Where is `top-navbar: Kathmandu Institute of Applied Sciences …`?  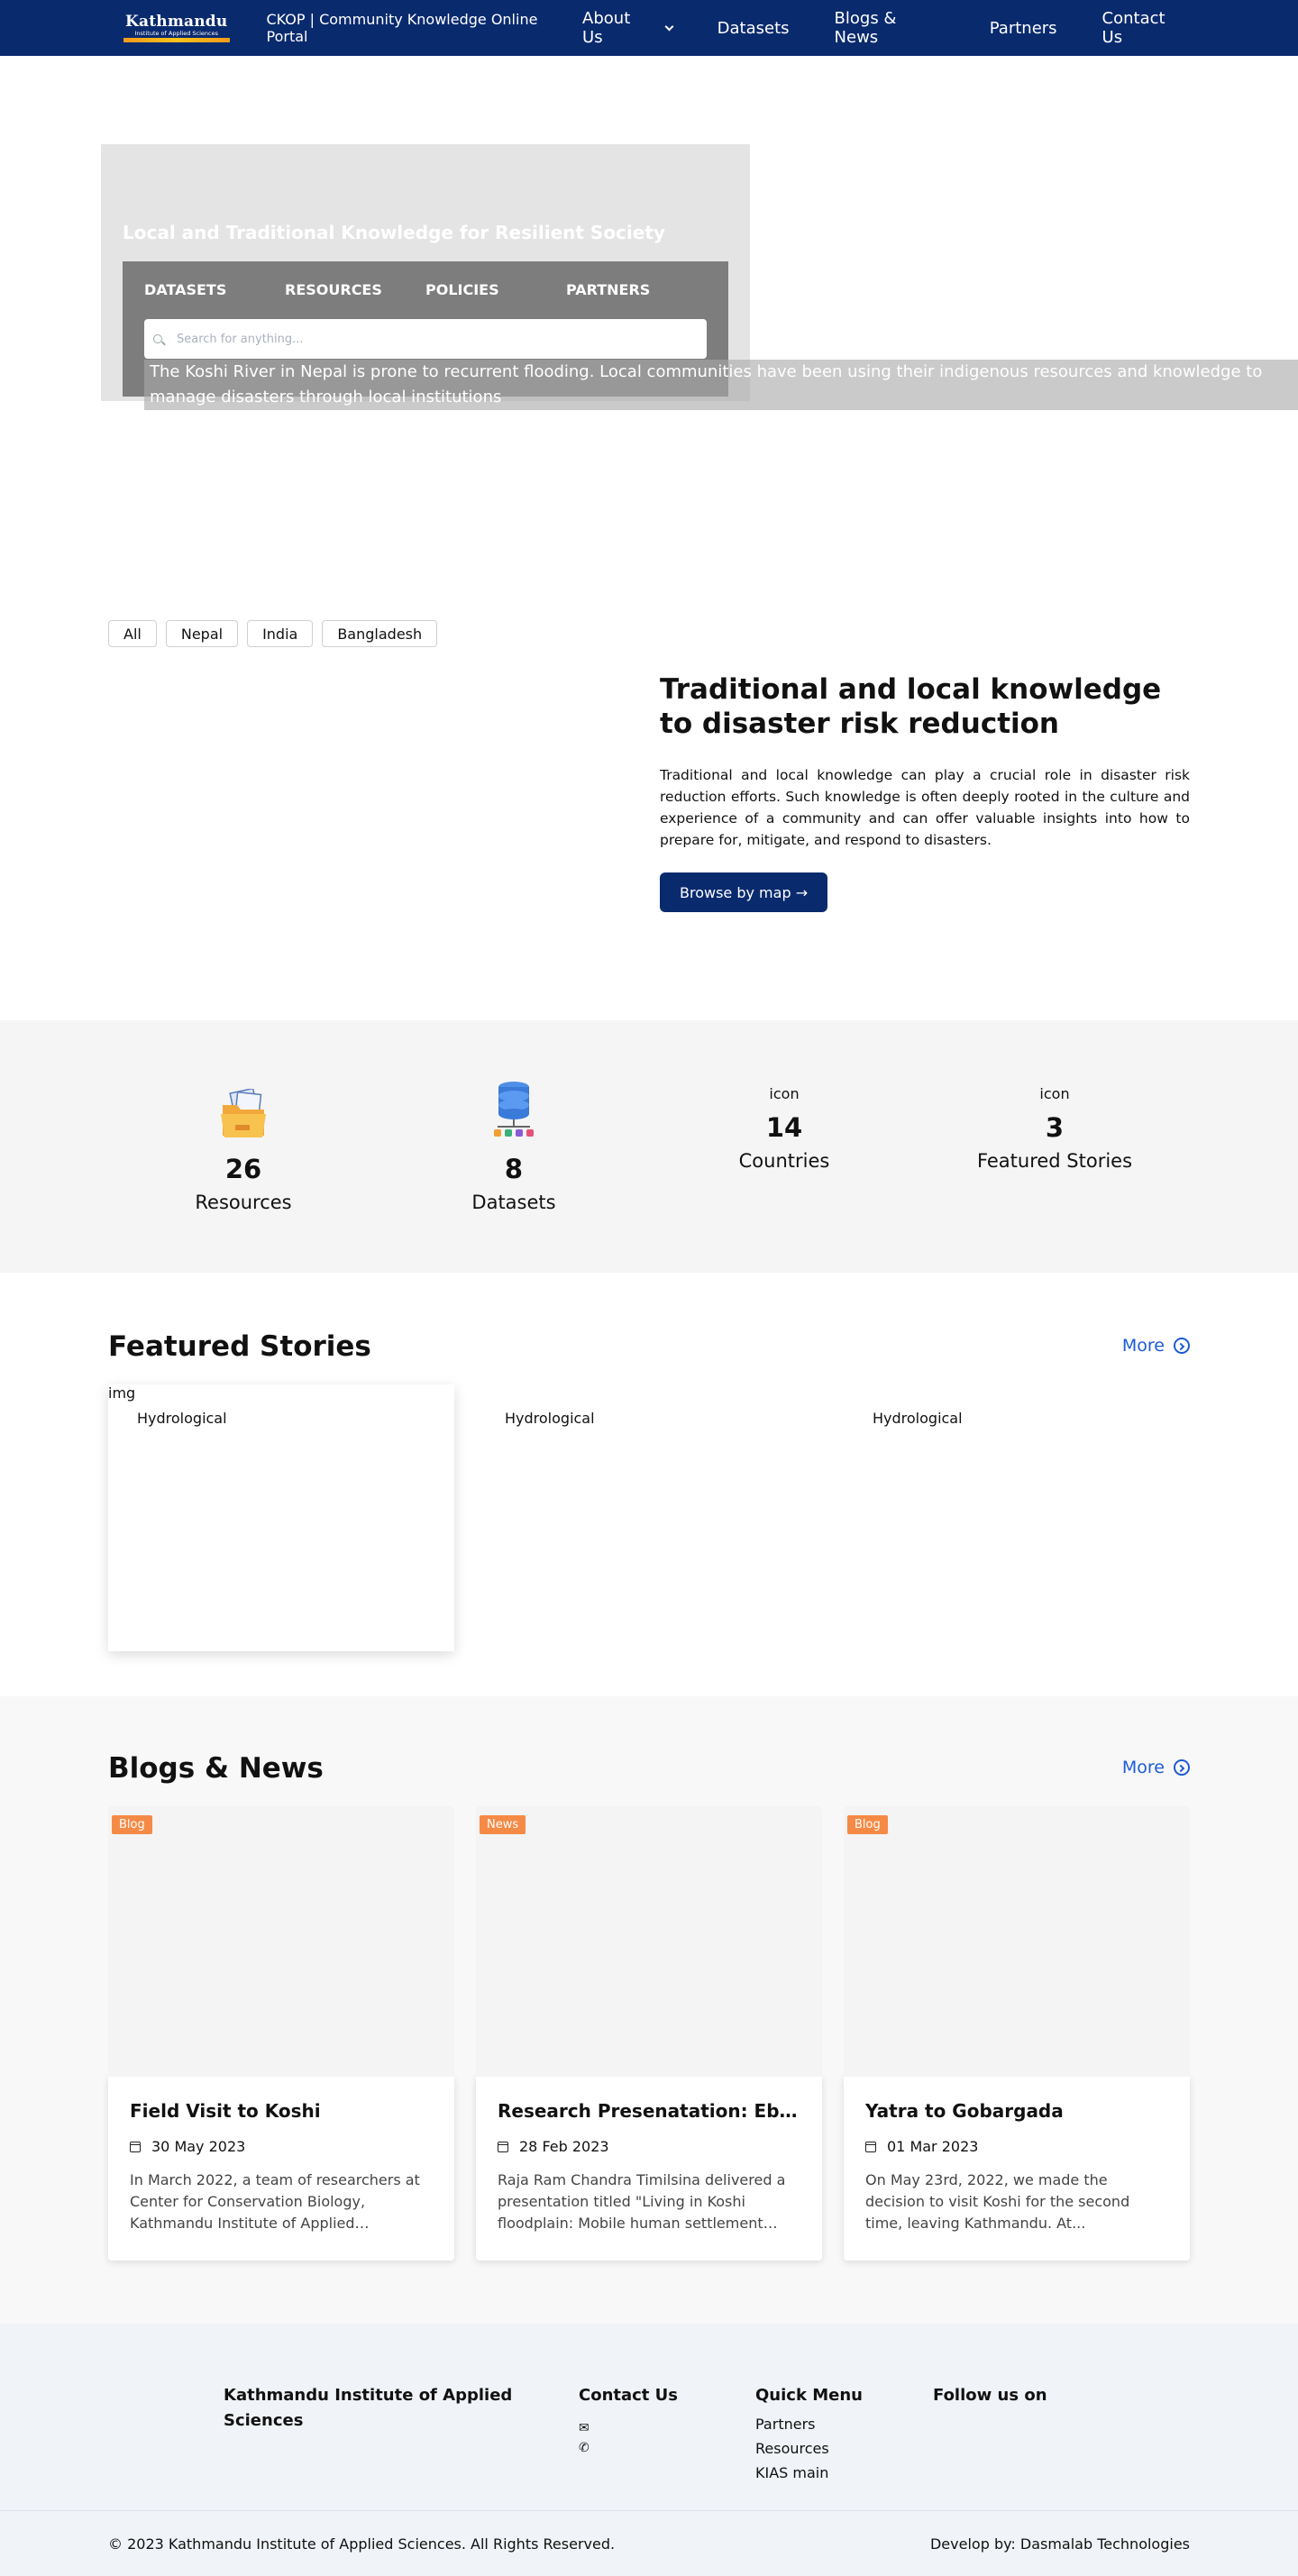
top-navbar: Kathmandu Institute of Applied Sciences … is located at coordinates (649, 28).